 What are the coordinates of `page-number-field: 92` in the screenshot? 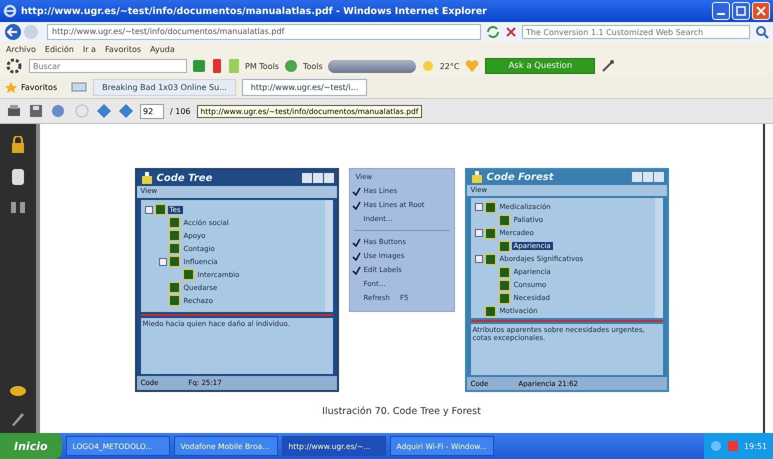 It's located at (152, 111).